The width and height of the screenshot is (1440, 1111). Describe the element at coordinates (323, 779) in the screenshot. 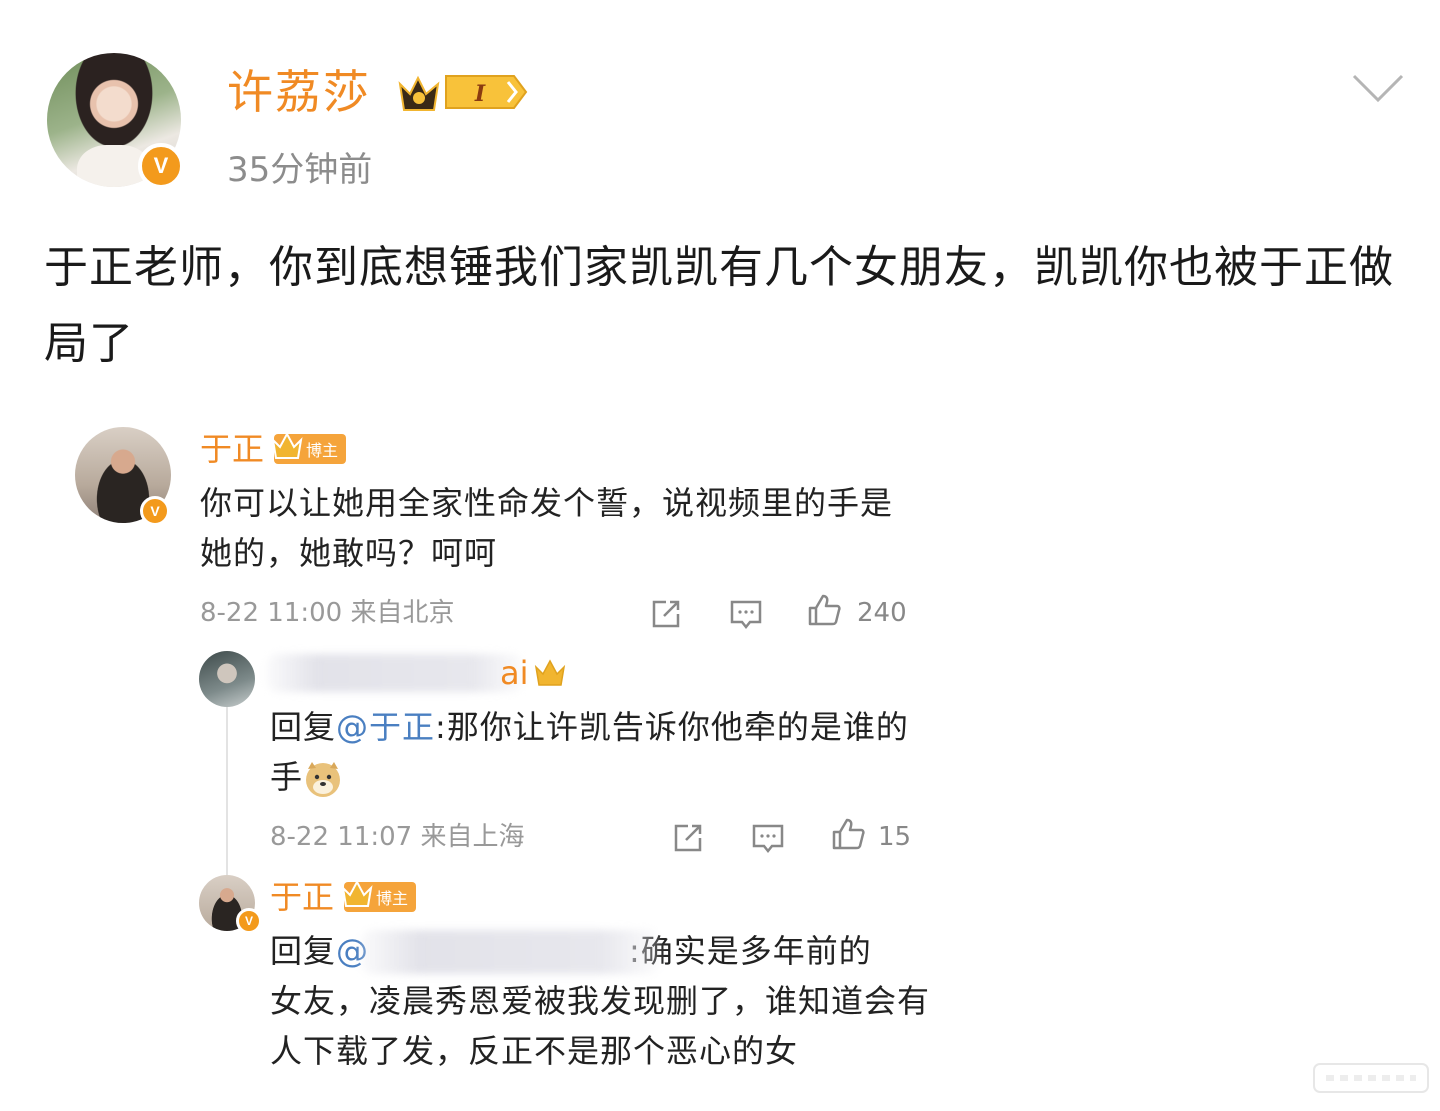

I see `doge-emoji-icon` at that location.